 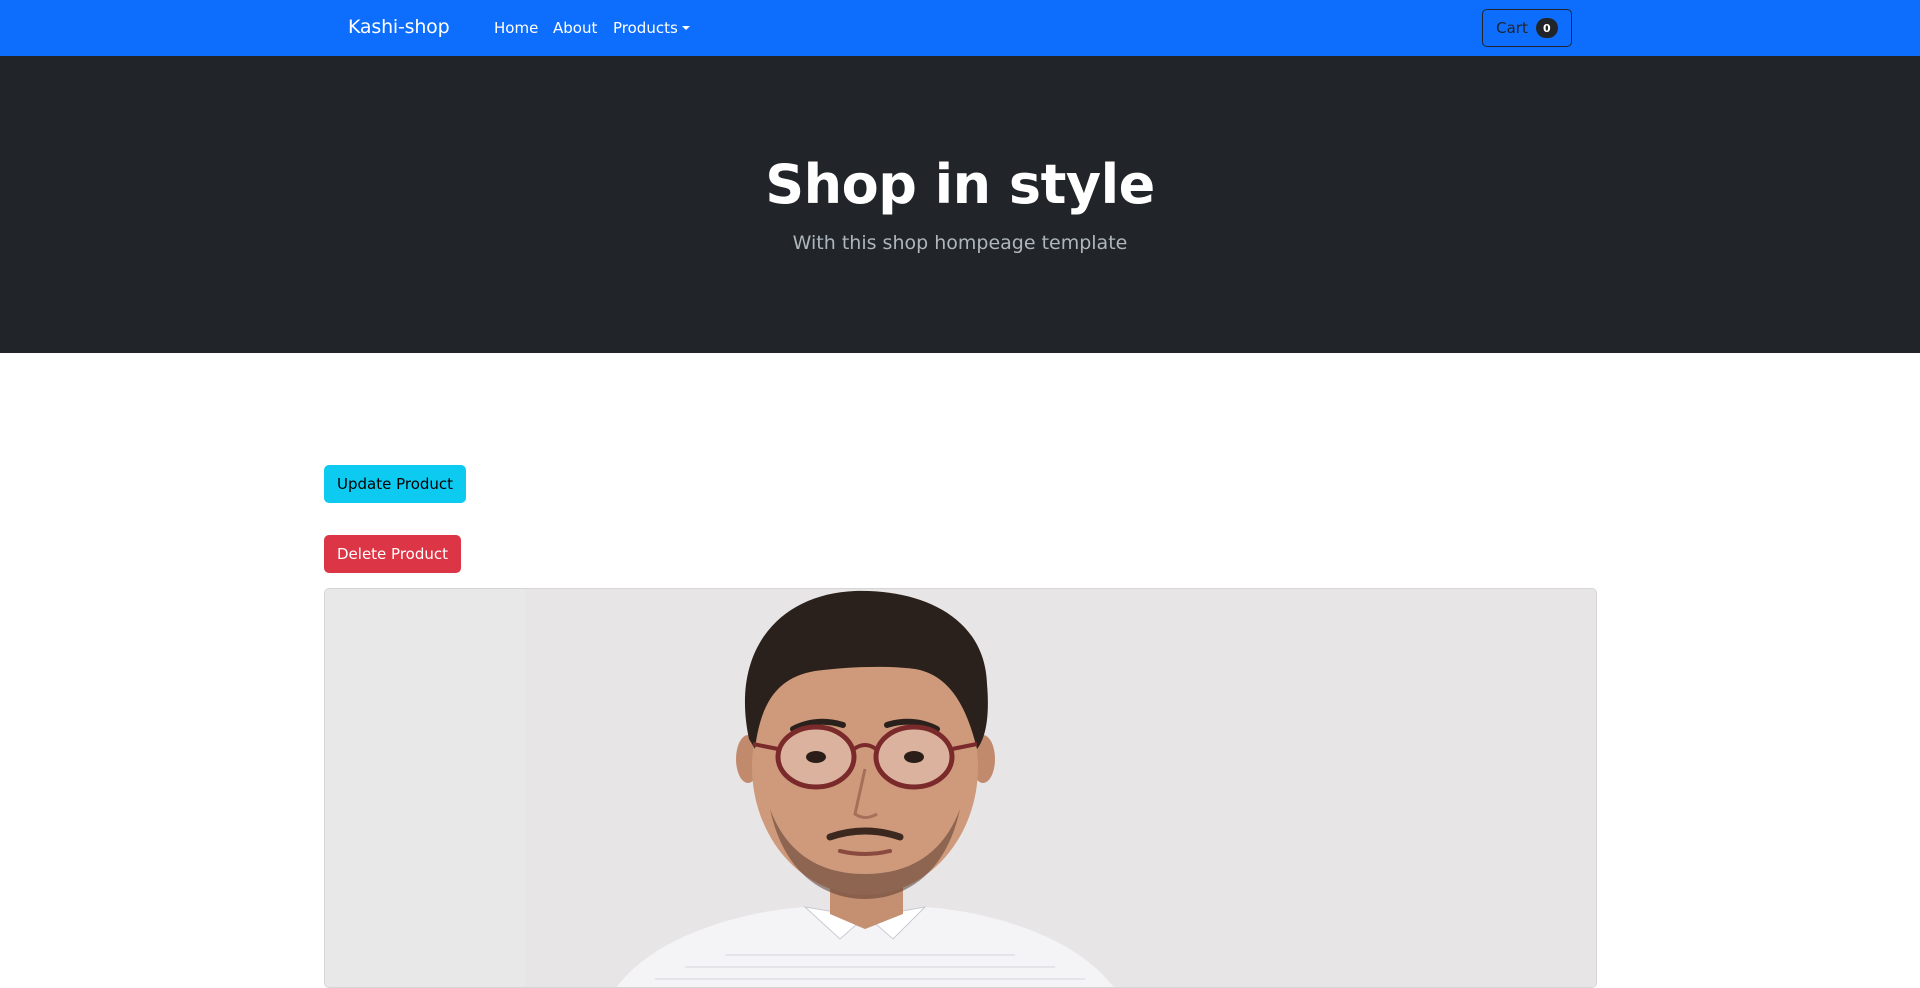 What do you see at coordinates (516, 28) in the screenshot?
I see `nav-link-home: Home` at bounding box center [516, 28].